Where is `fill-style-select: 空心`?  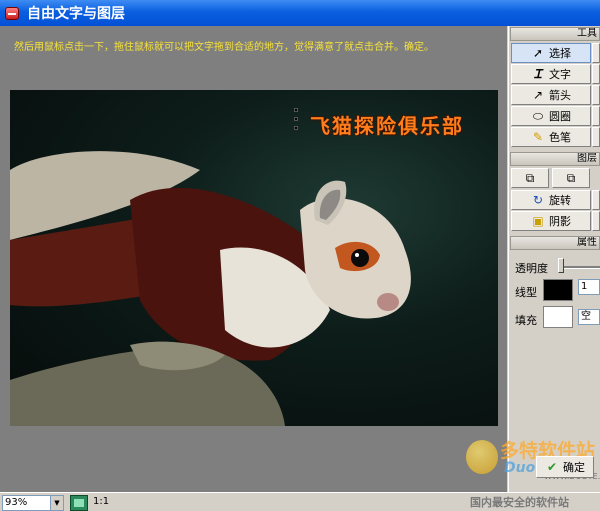 fill-style-select: 空心 is located at coordinates (589, 317).